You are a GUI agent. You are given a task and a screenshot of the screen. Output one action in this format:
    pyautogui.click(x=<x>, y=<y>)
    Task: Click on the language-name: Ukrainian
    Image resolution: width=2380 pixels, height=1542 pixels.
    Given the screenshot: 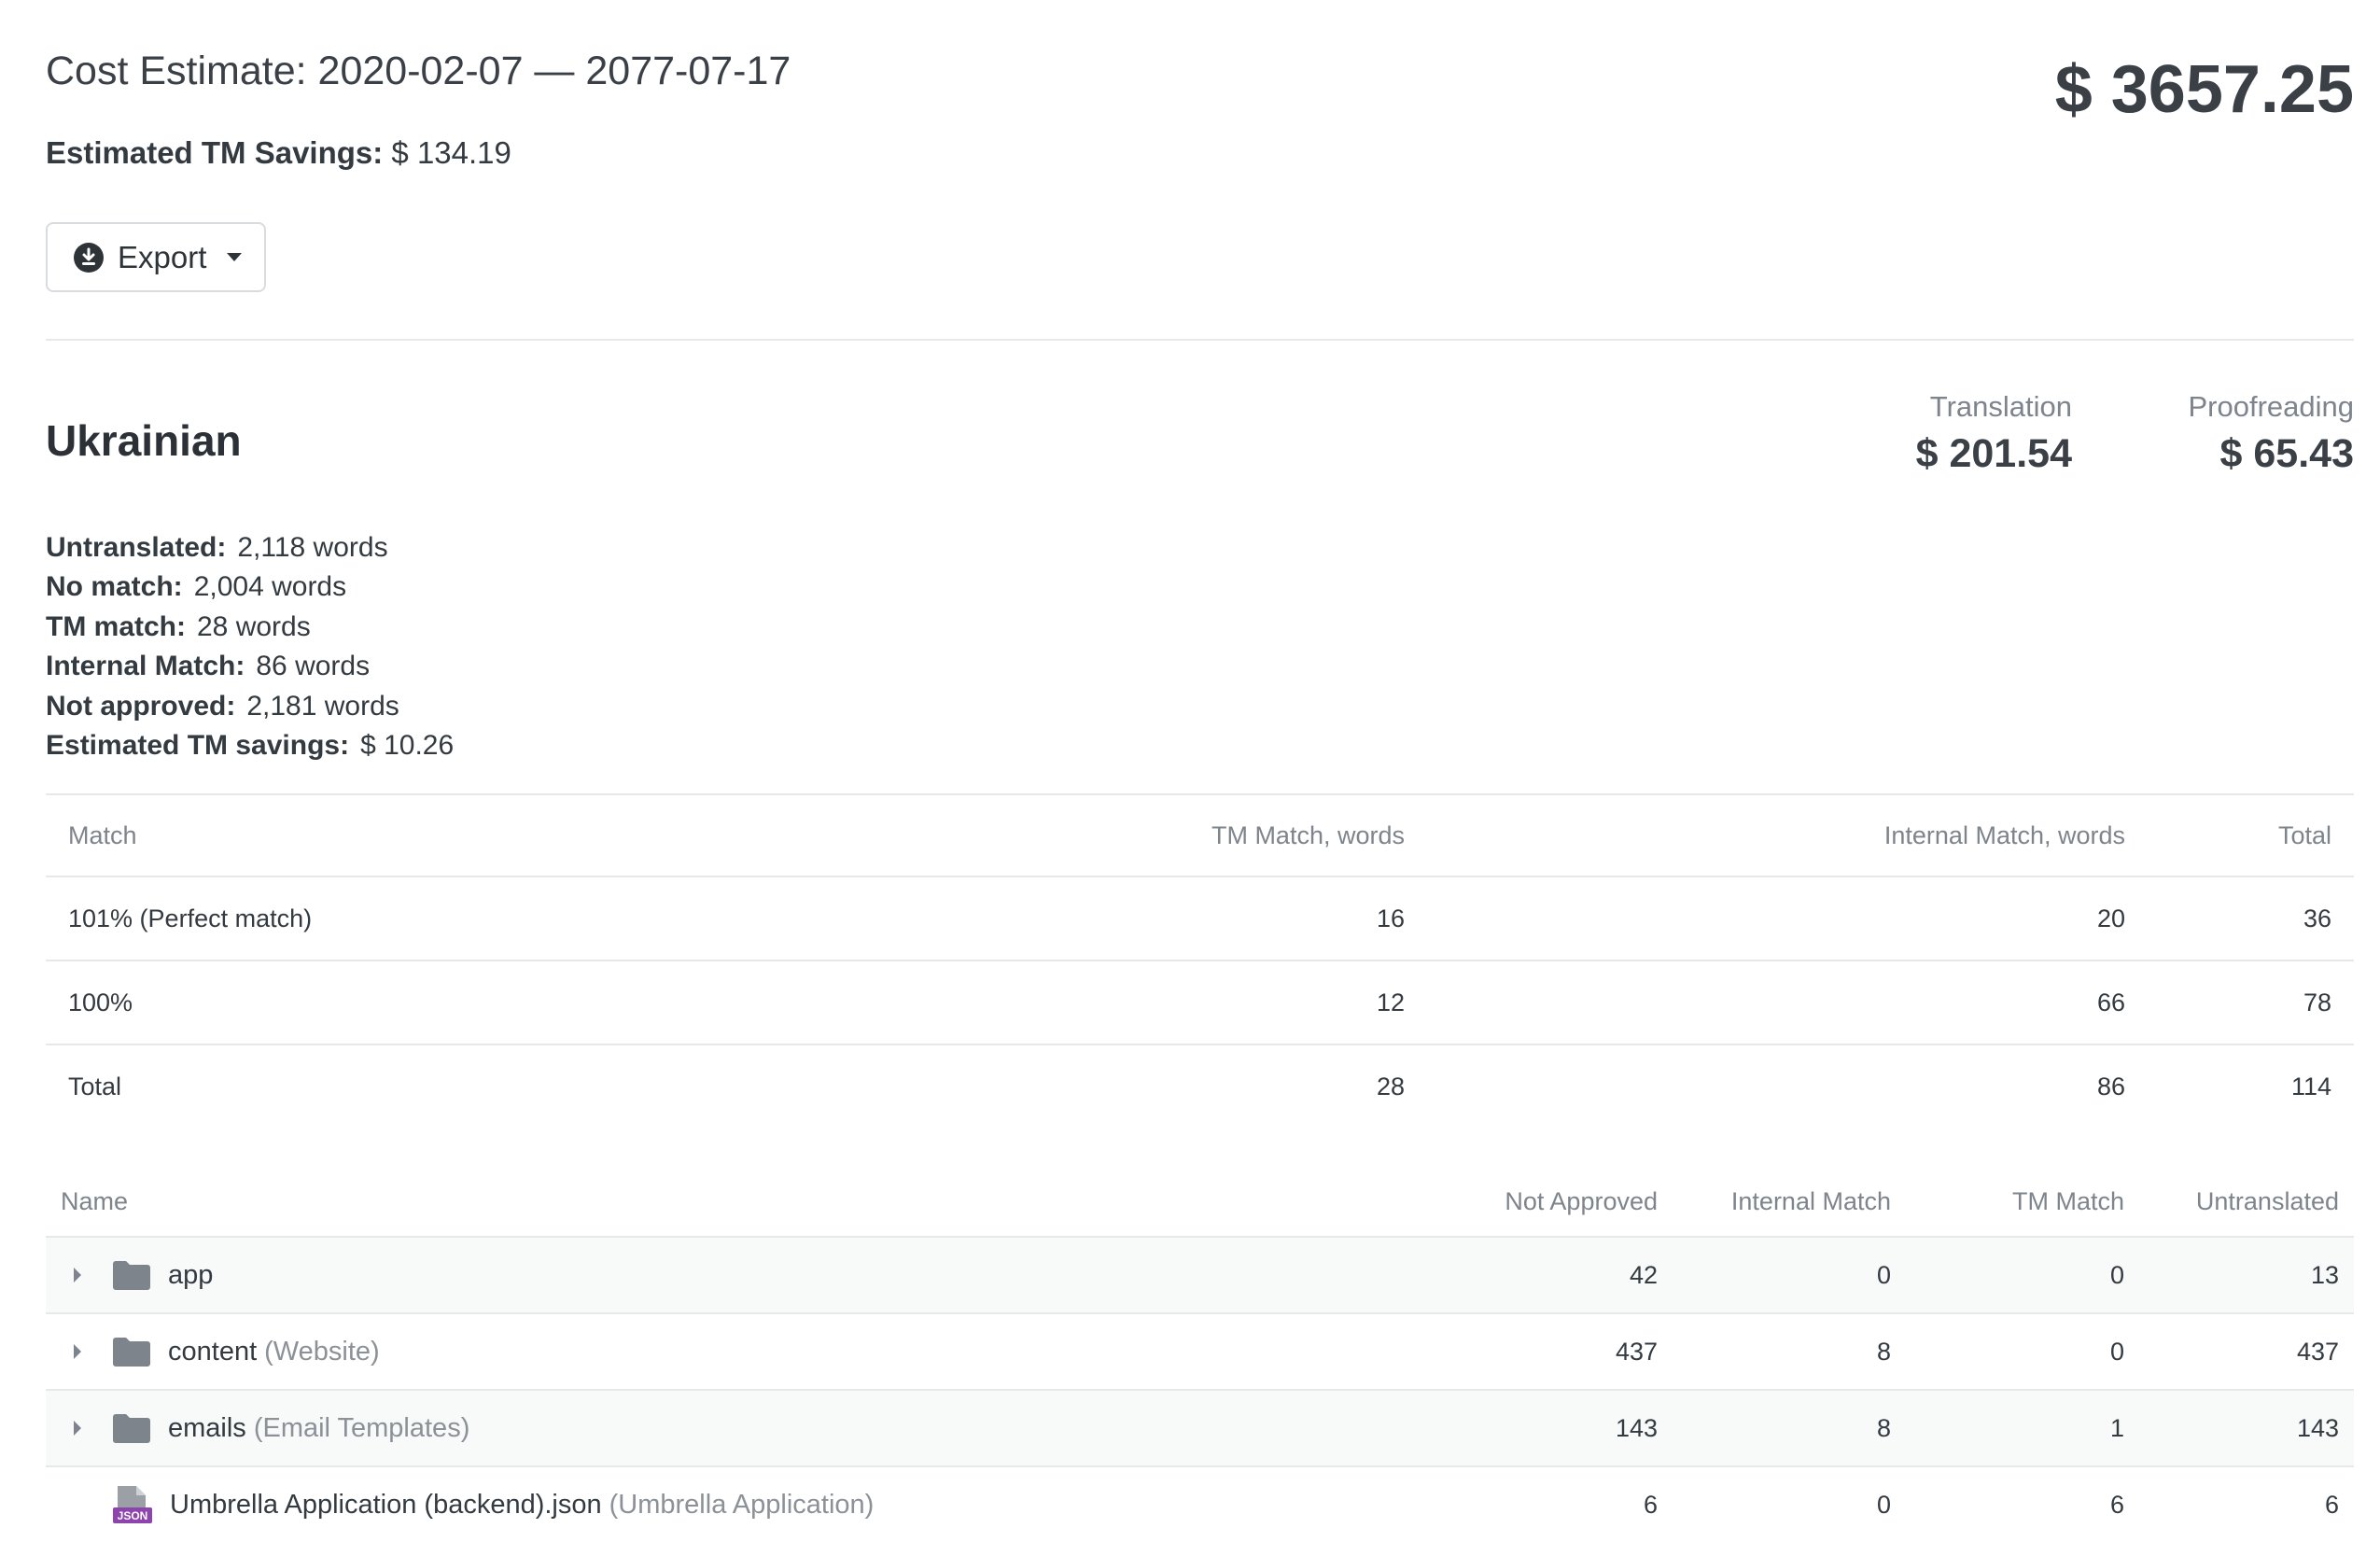 What is the action you would take?
    pyautogui.click(x=144, y=440)
    